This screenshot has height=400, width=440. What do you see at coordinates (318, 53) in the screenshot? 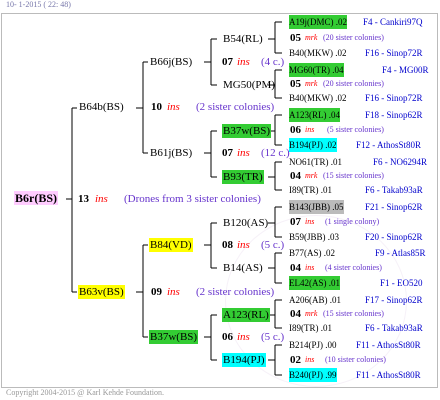
I see `gen4-queen-2: B40(MKW) .02` at bounding box center [318, 53].